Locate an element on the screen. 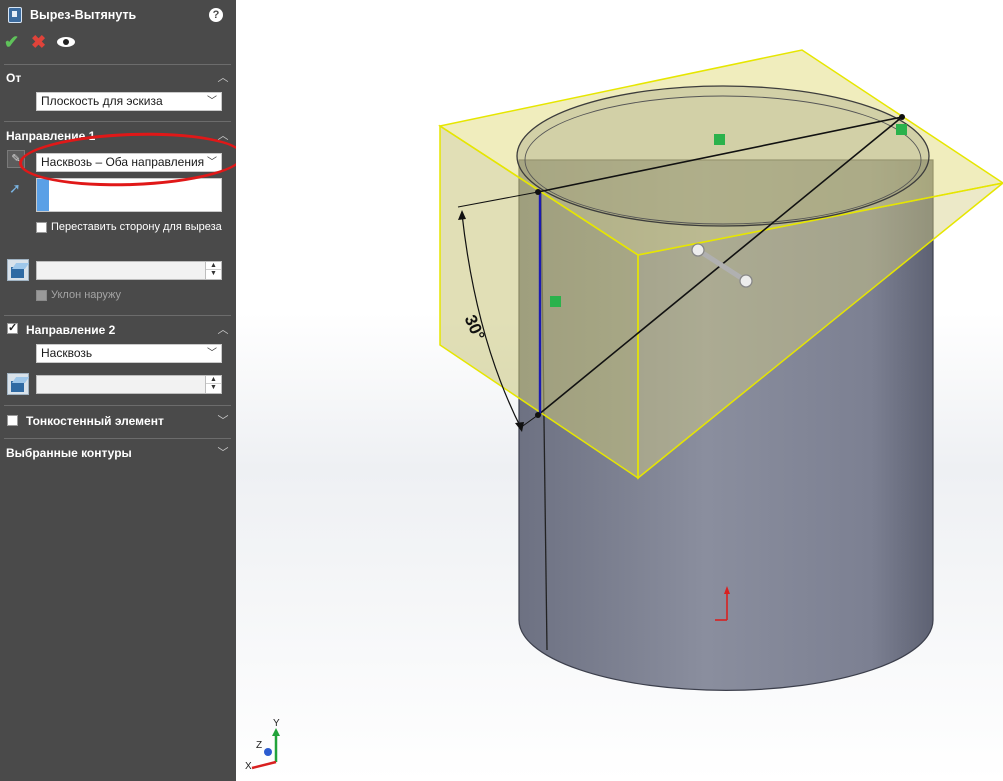  direction2-draft-input: ▲ ▼ is located at coordinates (129, 384).